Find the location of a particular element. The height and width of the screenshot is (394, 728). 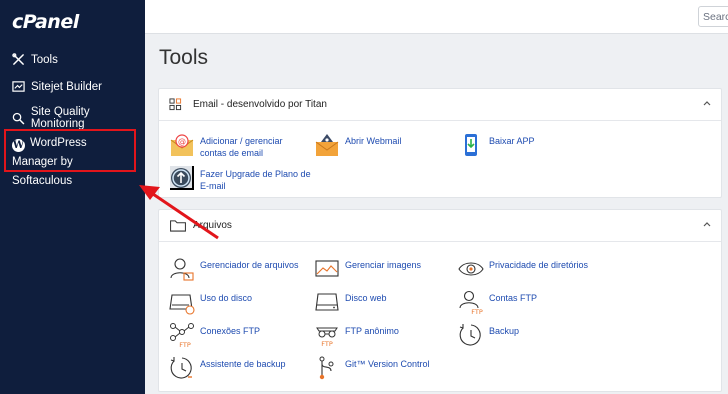

upgrade-icon is located at coordinates (182, 178).